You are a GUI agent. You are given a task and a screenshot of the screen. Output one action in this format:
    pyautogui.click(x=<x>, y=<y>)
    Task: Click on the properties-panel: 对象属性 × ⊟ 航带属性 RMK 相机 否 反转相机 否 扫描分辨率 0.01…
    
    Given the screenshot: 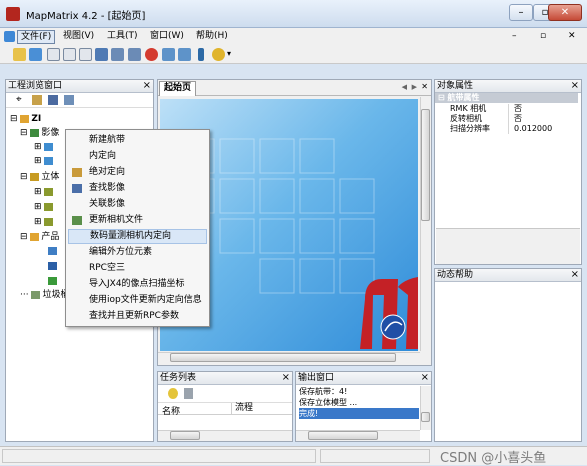 What is the action you would take?
    pyautogui.click(x=508, y=172)
    